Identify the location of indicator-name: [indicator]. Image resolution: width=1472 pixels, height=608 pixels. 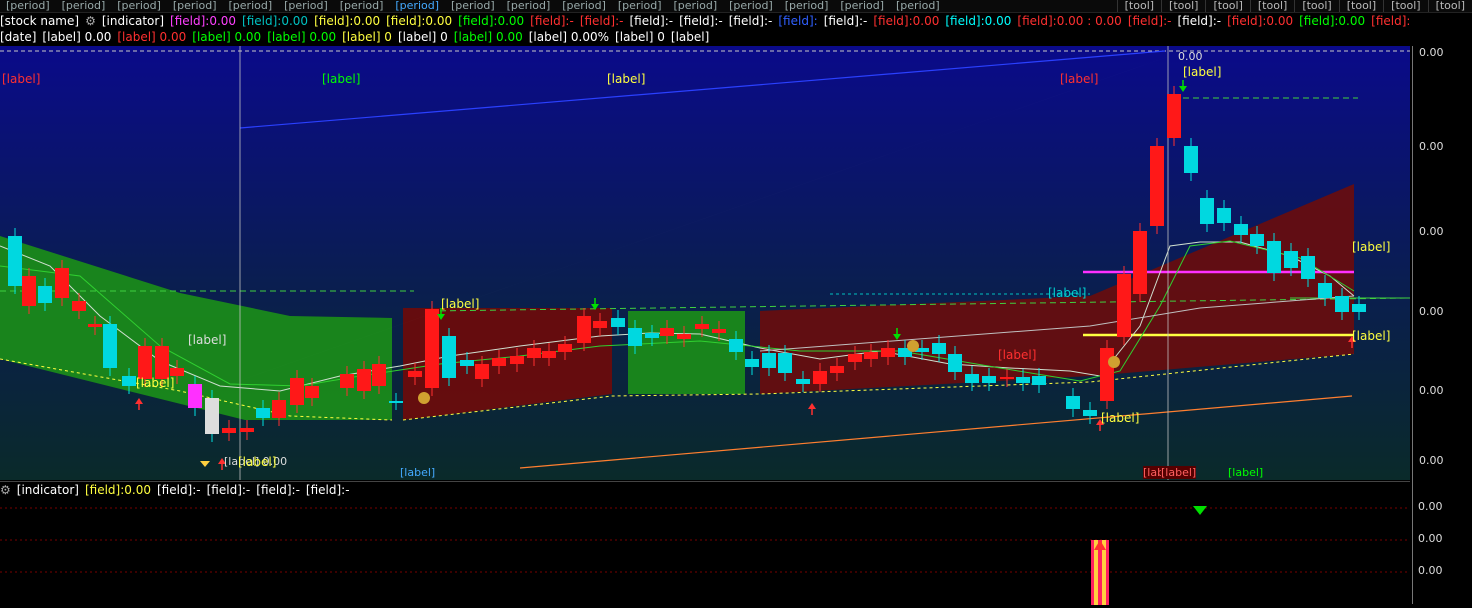
(133, 21).